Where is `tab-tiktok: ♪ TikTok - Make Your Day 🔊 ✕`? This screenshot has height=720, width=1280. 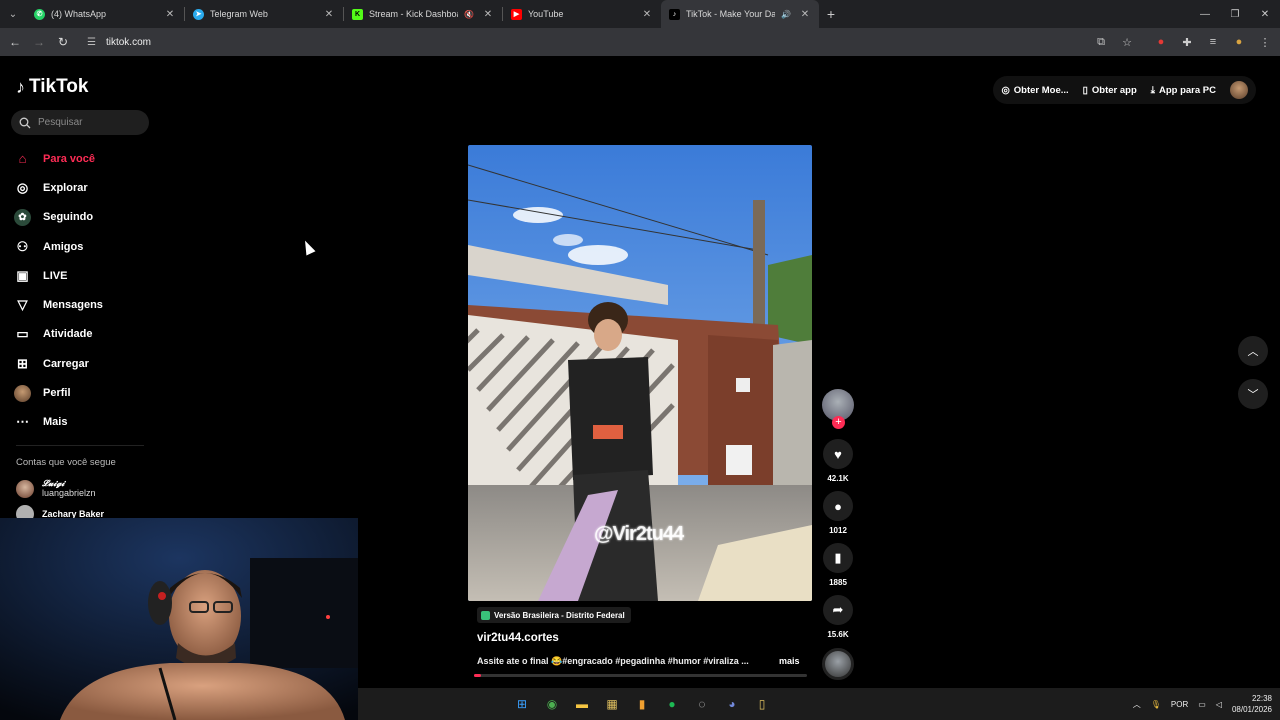 tab-tiktok: ♪ TikTok - Make Your Day 🔊 ✕ is located at coordinates (740, 14).